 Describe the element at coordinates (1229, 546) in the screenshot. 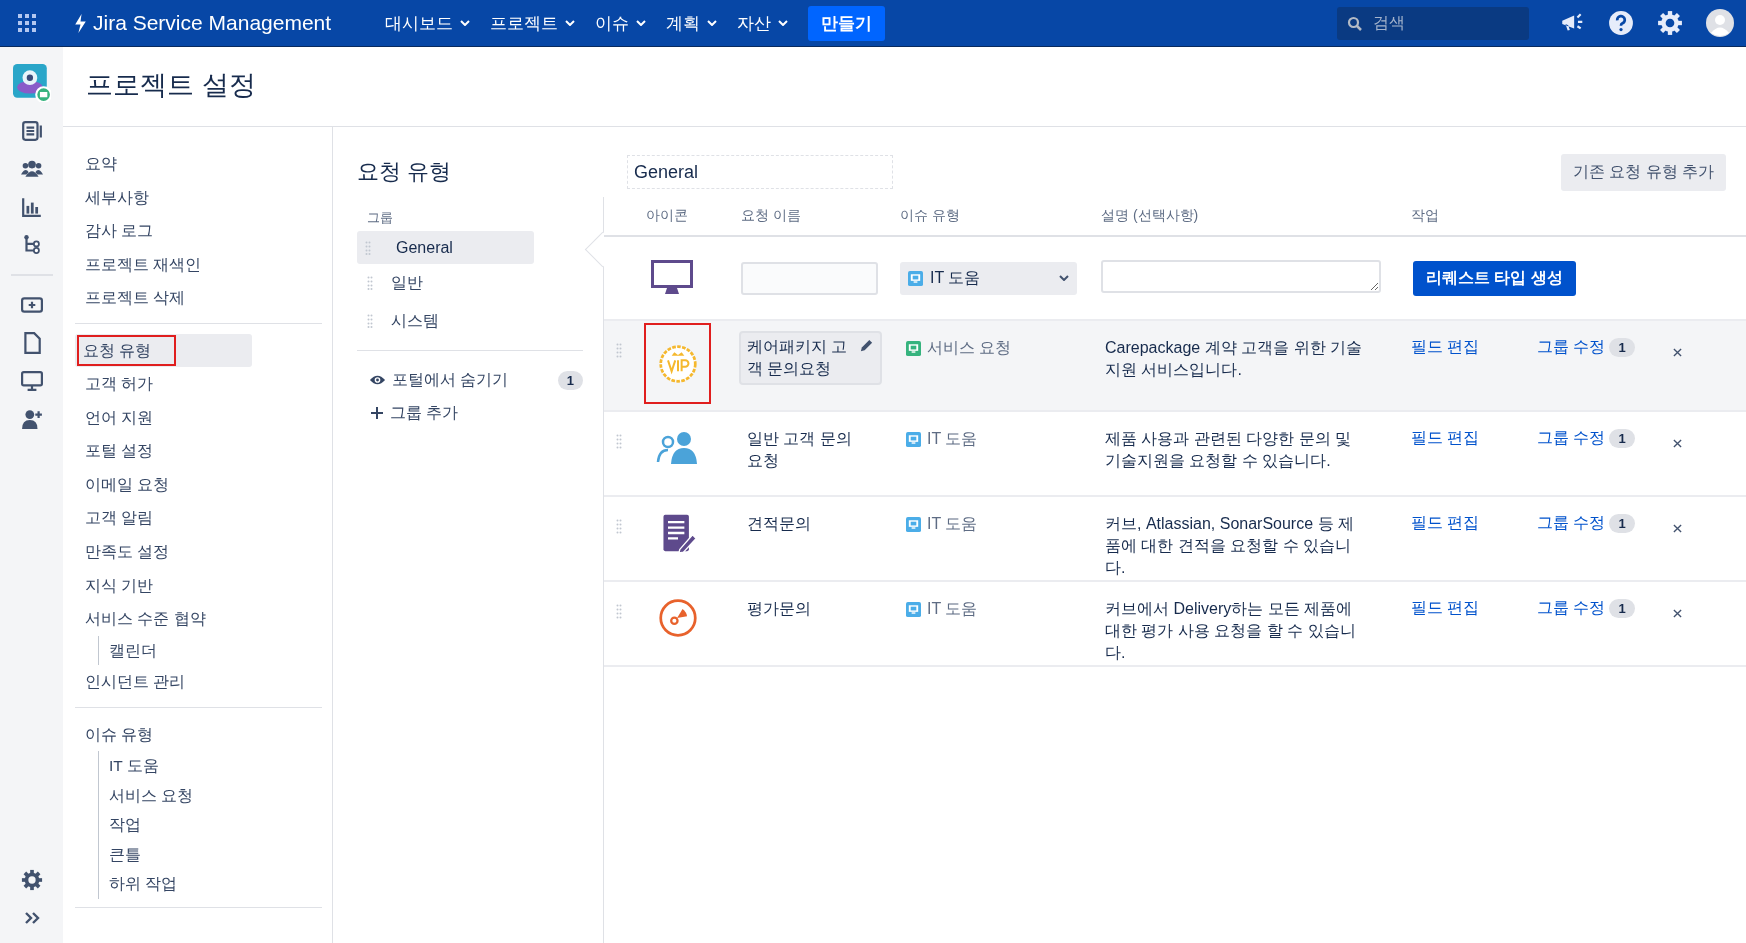

I see `description-text: 커브, Atlassian, SonarSource 등 제품에 대한 견적을 요청할 수 있습니다.` at that location.